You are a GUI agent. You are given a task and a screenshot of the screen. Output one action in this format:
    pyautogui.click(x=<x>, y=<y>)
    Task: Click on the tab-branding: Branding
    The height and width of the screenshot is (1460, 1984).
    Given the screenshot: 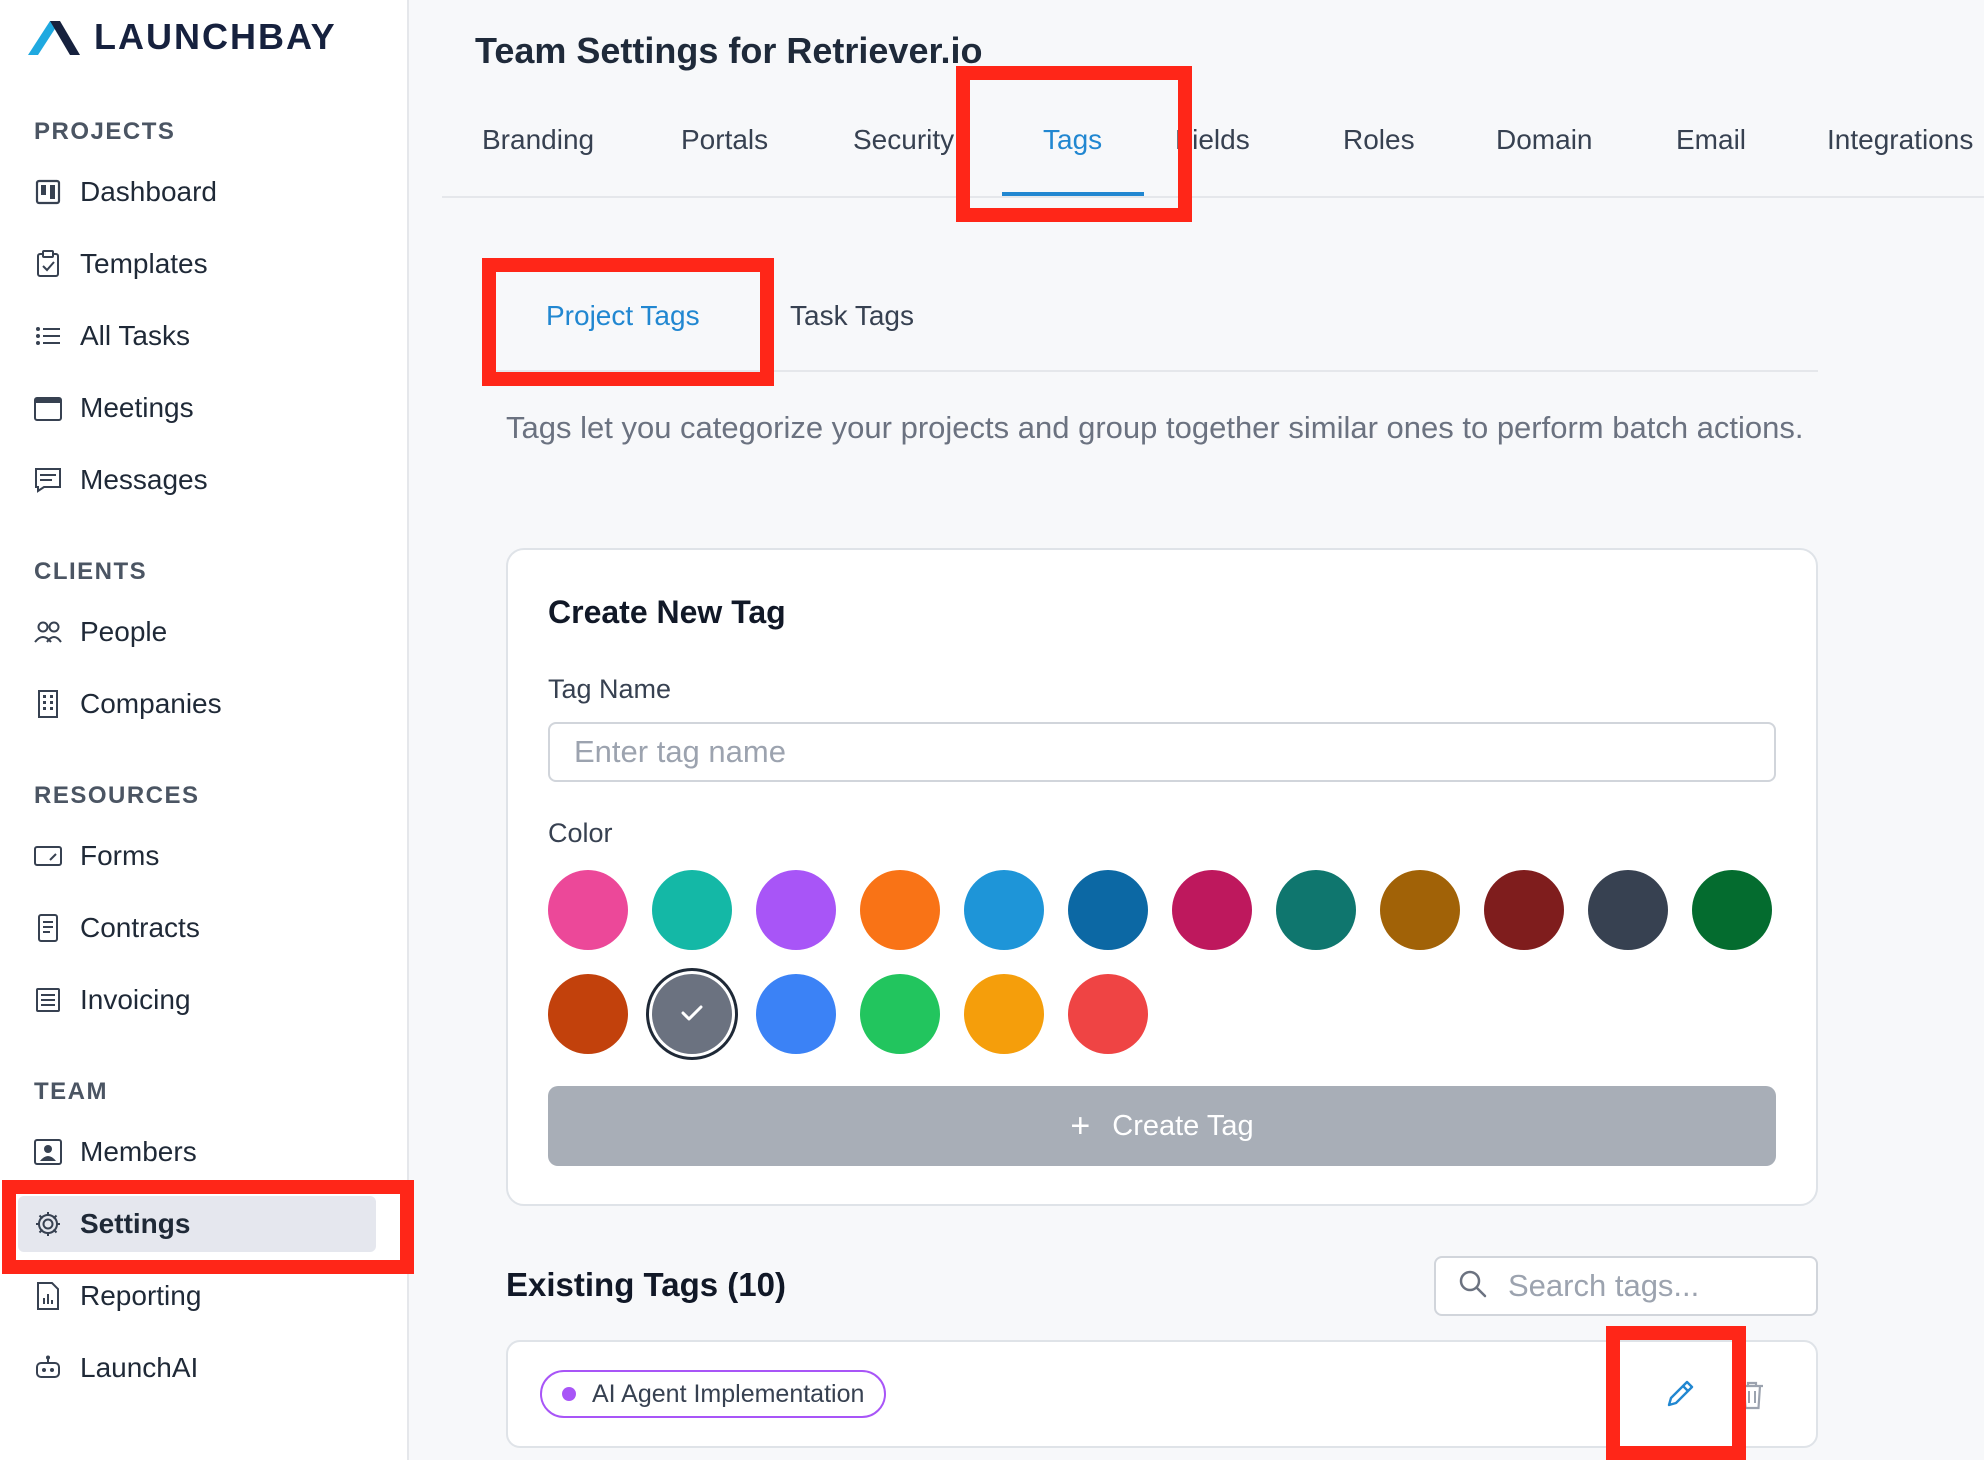 What is the action you would take?
    pyautogui.click(x=538, y=140)
    